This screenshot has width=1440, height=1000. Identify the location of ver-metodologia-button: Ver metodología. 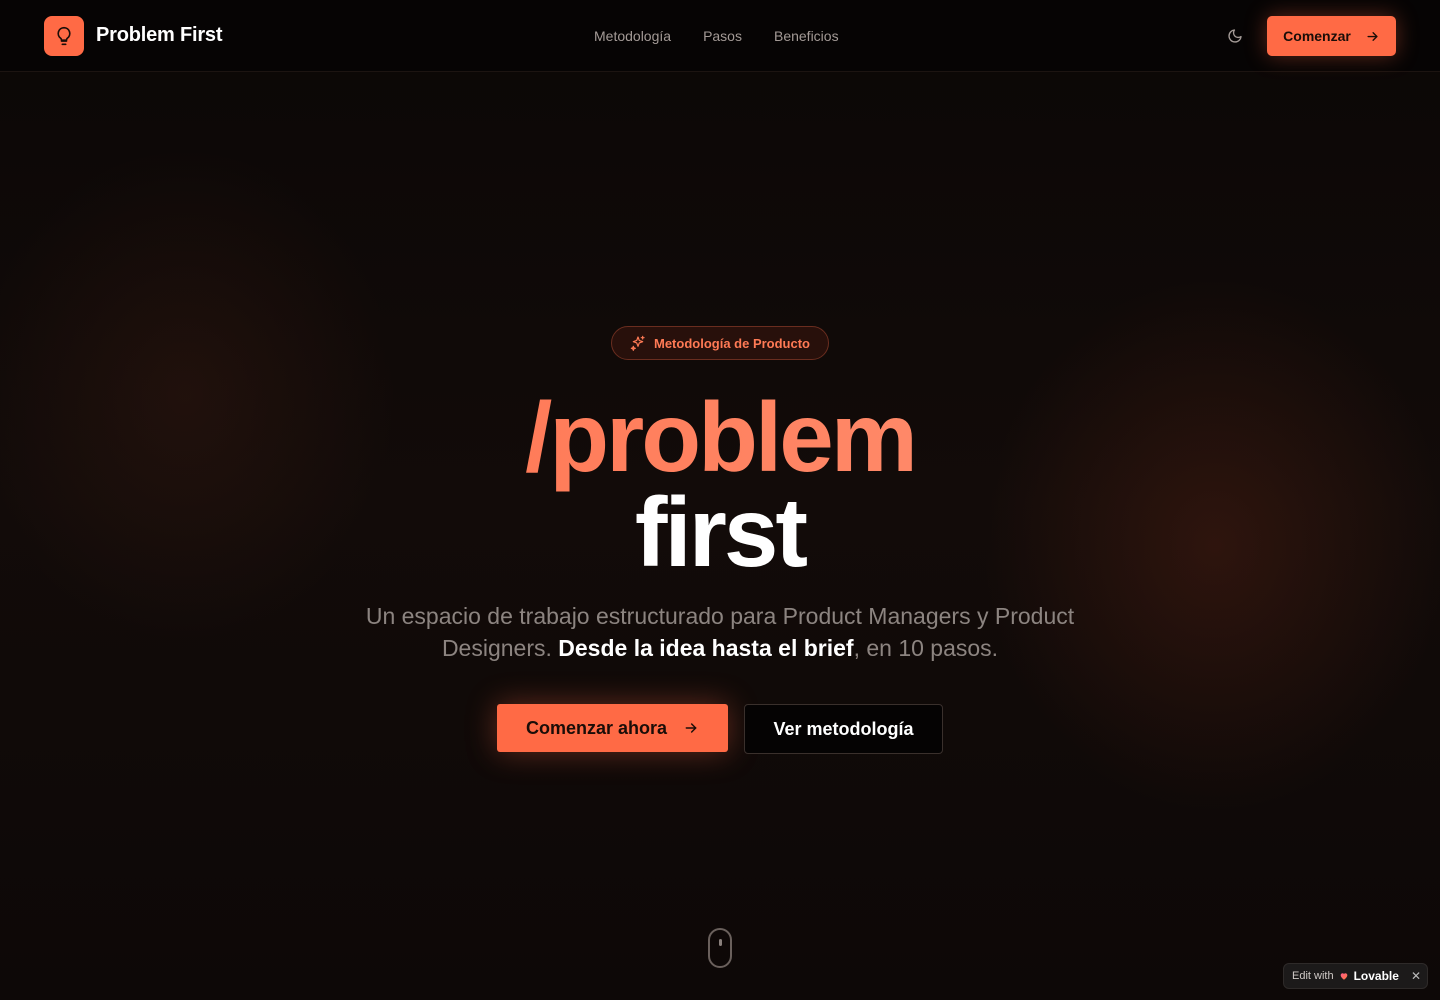
(843, 729).